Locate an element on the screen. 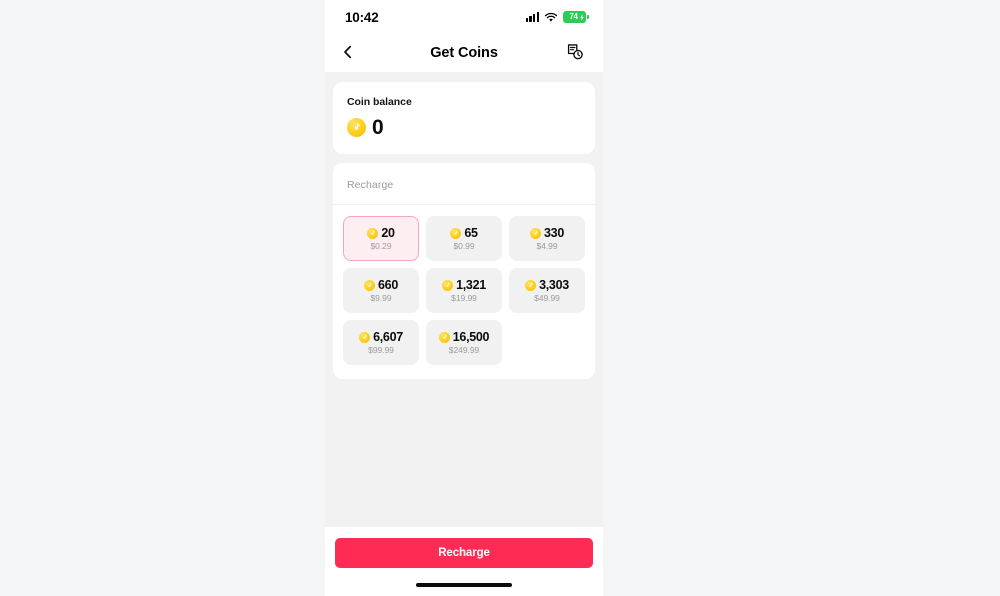  recharge-option-coins: 6,607 is located at coordinates (381, 337).